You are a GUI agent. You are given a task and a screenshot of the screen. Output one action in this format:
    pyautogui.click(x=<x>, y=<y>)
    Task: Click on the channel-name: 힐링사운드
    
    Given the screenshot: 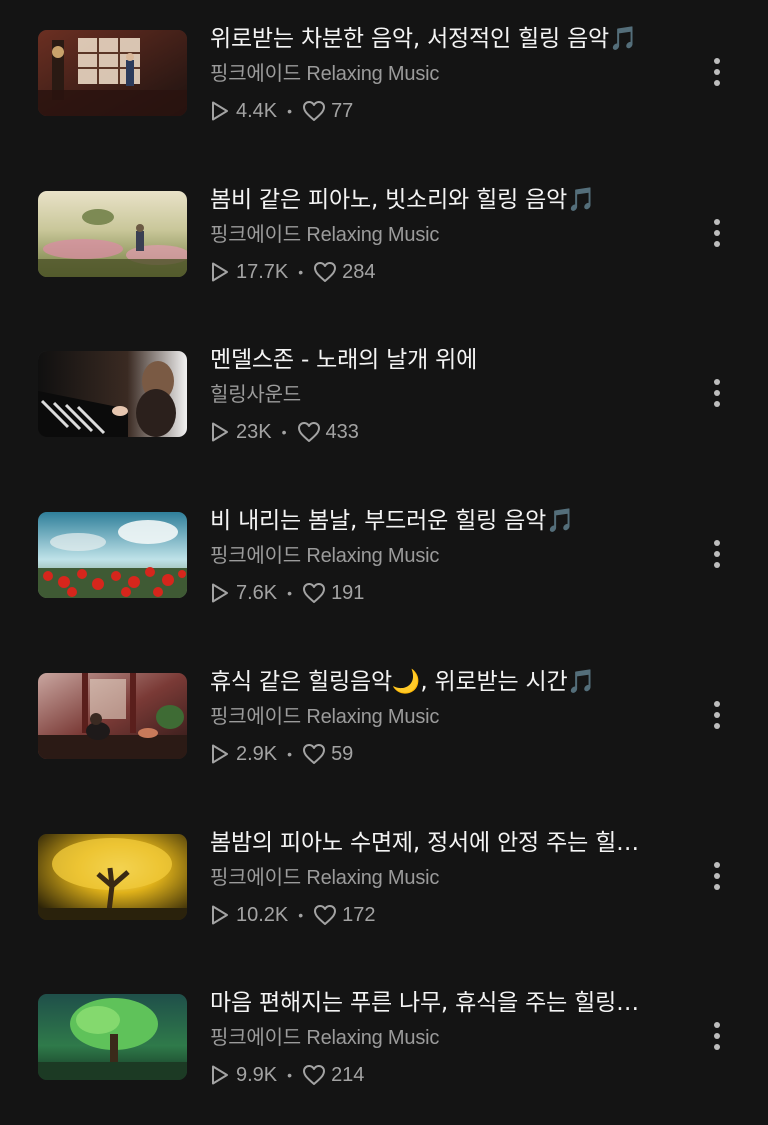 What is the action you would take?
    pyautogui.click(x=255, y=395)
    